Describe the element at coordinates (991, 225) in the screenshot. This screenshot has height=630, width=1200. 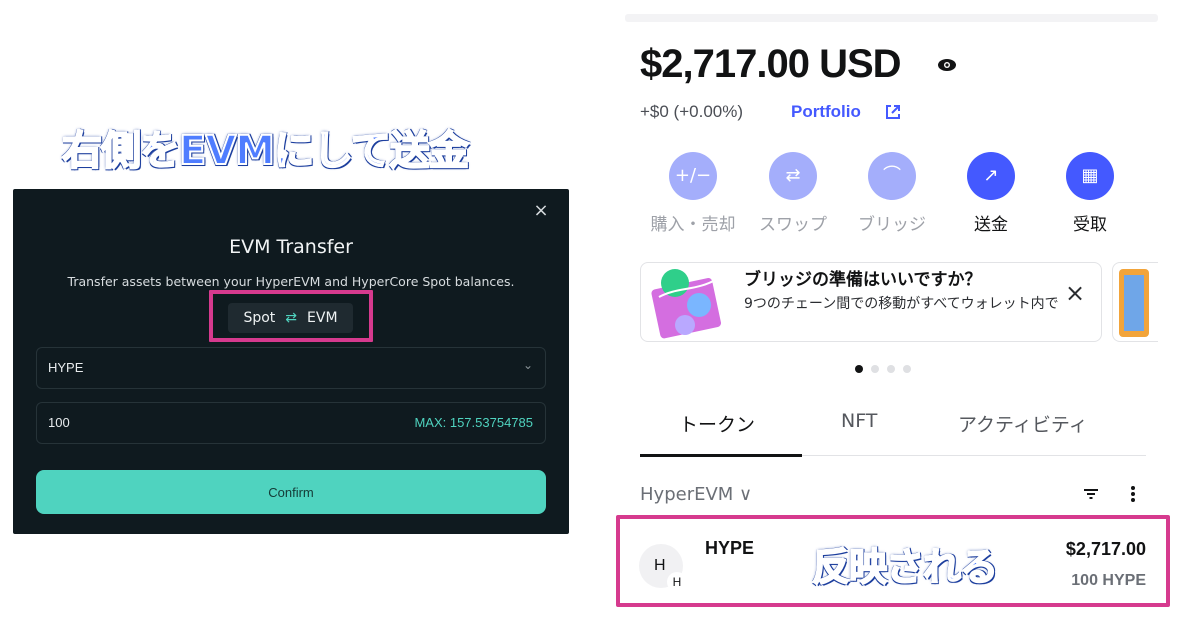
I see `action-label: 送金` at that location.